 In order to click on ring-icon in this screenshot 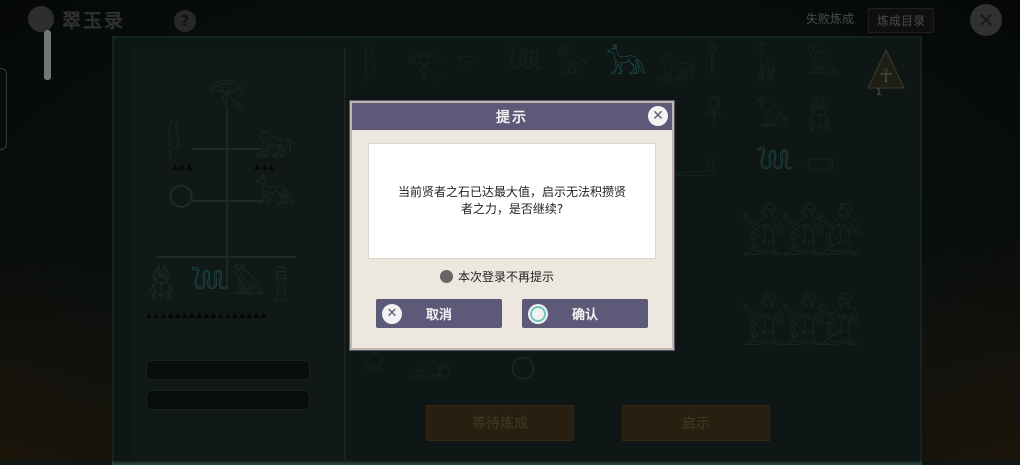, I will do `click(538, 313)`.